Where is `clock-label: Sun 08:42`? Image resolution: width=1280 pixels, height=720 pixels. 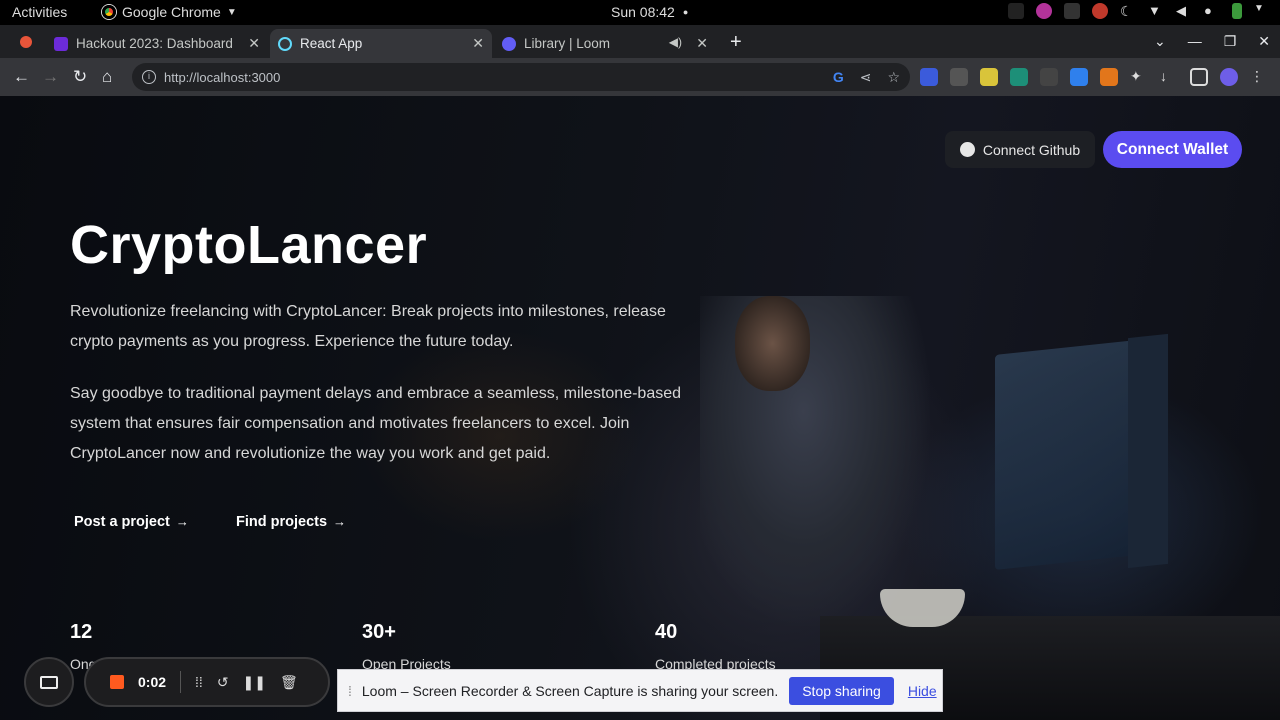
clock-label: Sun 08:42 is located at coordinates (643, 12).